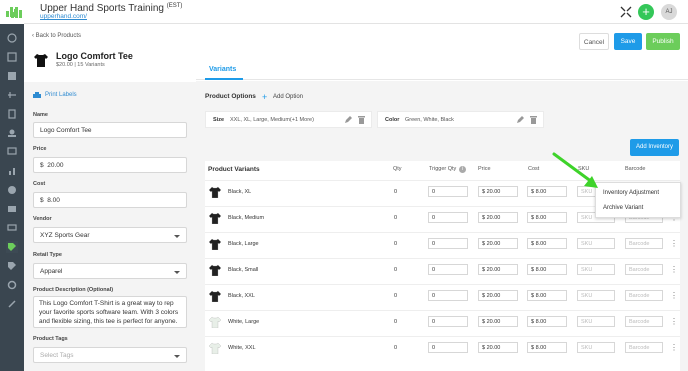 The image size is (688, 371). Describe the element at coordinates (12, 247) in the screenshot. I see `products-tag-icon` at that location.